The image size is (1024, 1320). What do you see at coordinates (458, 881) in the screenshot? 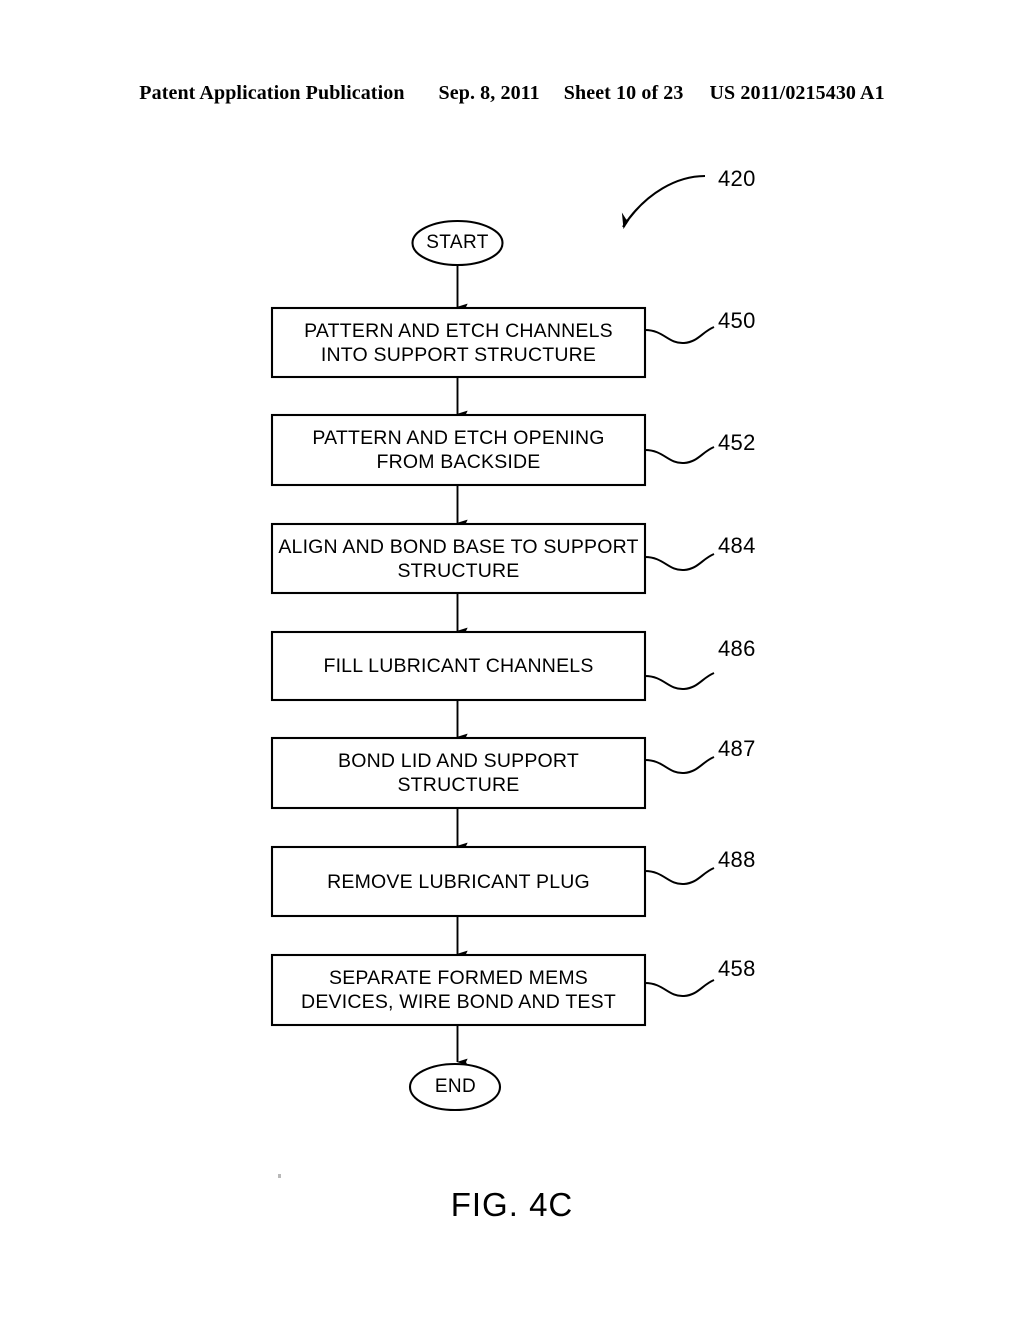
I see `process-box-488-label: REMOVE LUBRICANT PLUG` at bounding box center [458, 881].